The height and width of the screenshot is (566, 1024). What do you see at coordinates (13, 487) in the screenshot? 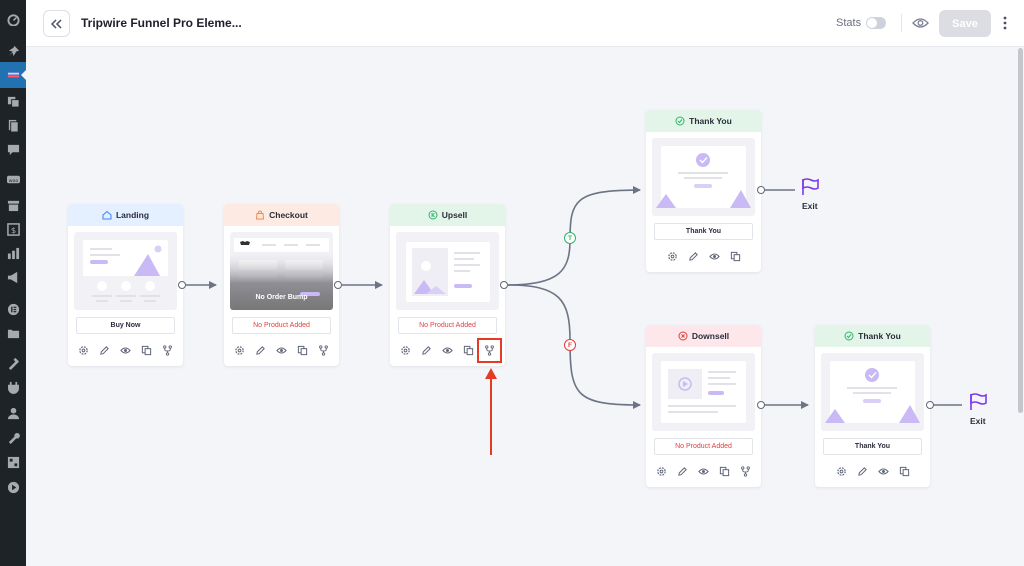
I see `collapse-menu-icon` at bounding box center [13, 487].